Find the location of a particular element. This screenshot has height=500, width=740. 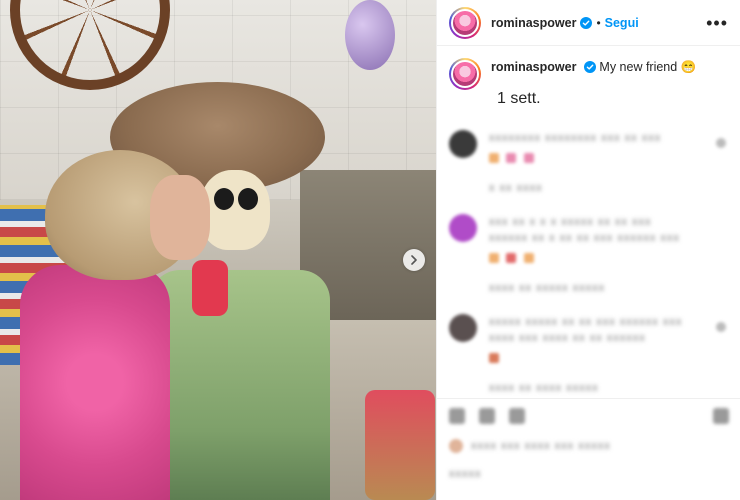

author-username: rominaspower is located at coordinates (533, 23).